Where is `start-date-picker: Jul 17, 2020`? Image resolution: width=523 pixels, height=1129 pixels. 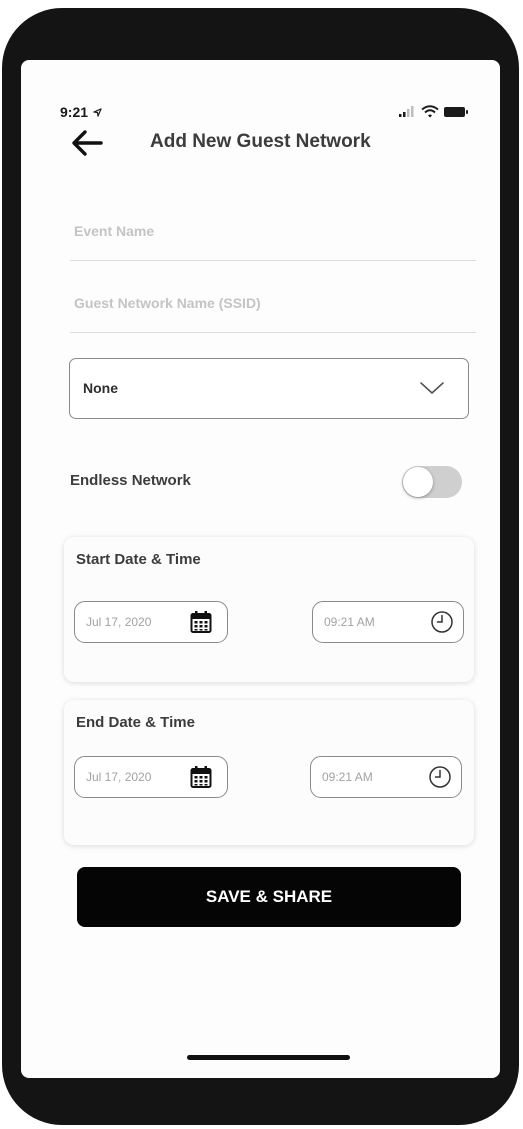
start-date-picker: Jul 17, 2020 is located at coordinates (151, 622).